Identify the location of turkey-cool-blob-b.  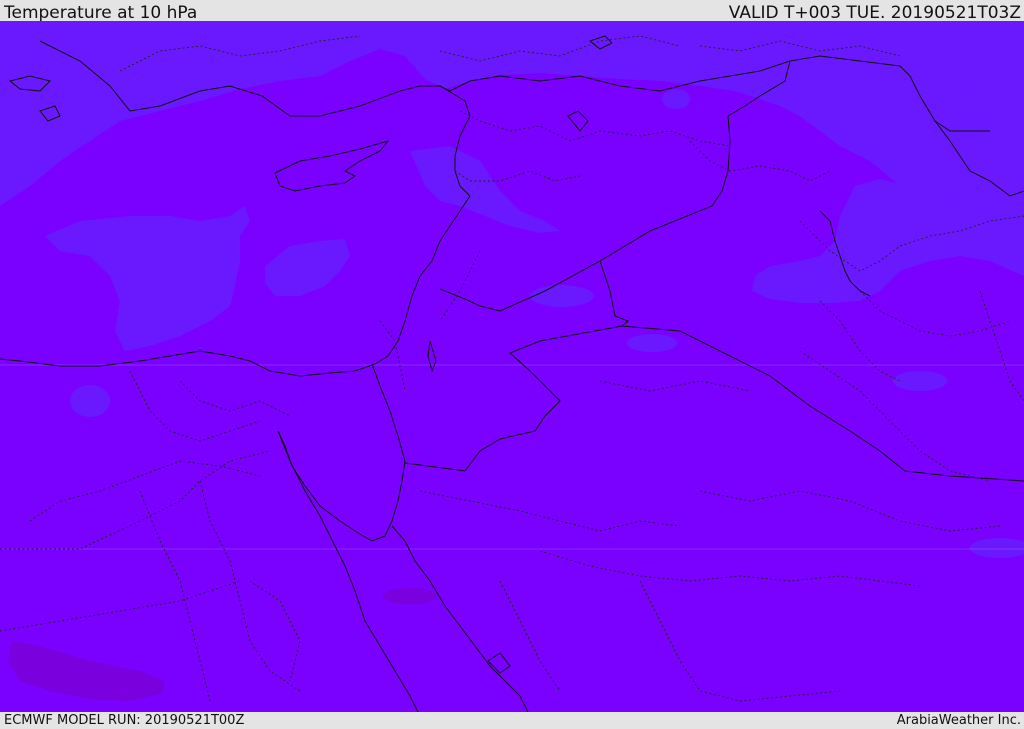
(992, 111).